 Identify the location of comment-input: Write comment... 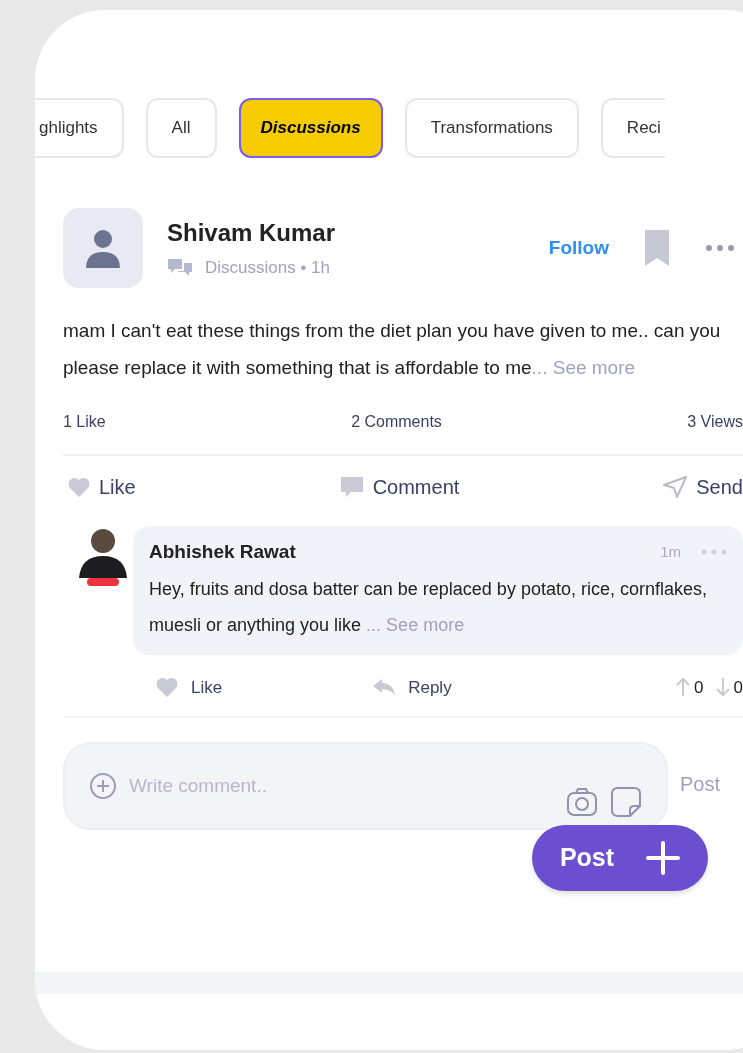
(347, 786).